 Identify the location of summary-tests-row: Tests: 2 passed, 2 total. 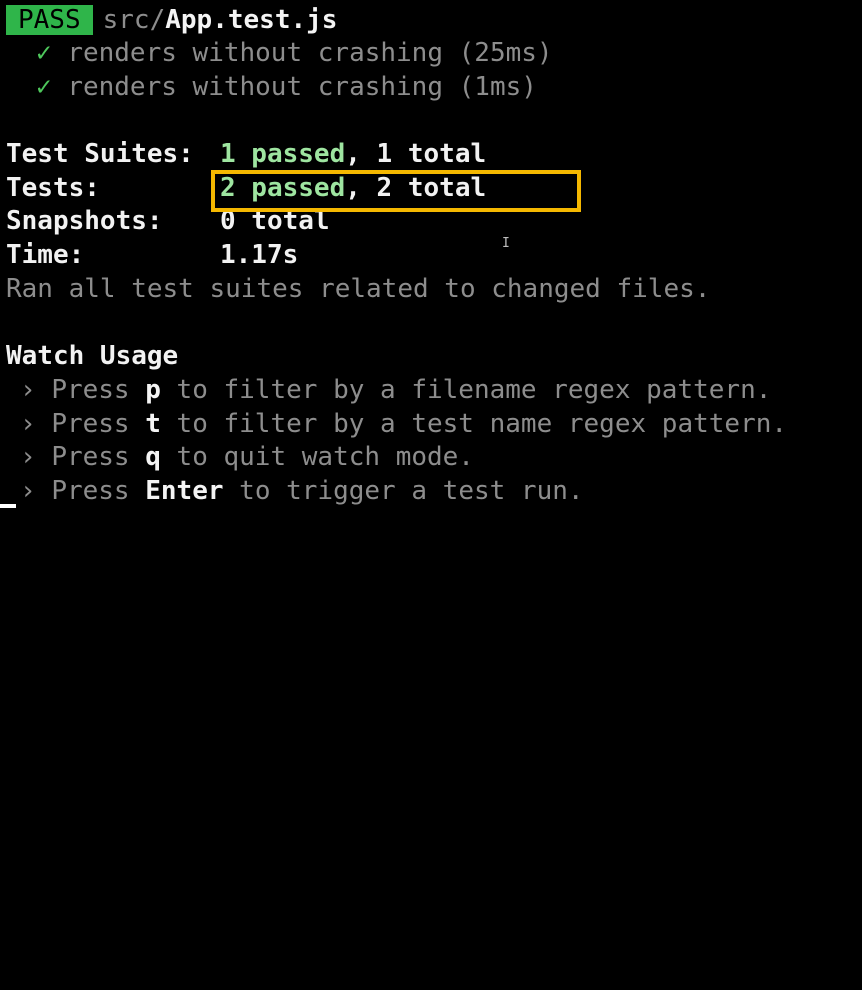
(246, 188).